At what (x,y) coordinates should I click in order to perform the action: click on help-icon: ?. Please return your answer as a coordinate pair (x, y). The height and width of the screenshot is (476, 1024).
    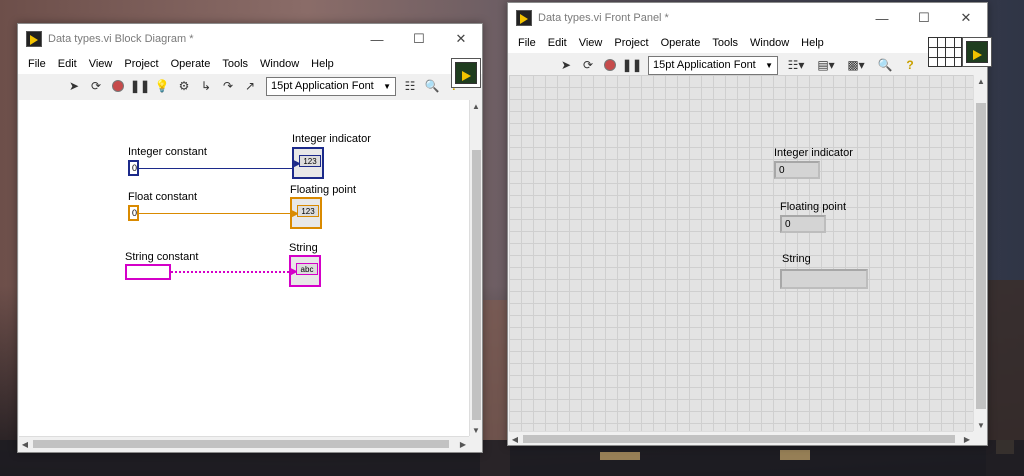
    Looking at the image, I should click on (910, 65).